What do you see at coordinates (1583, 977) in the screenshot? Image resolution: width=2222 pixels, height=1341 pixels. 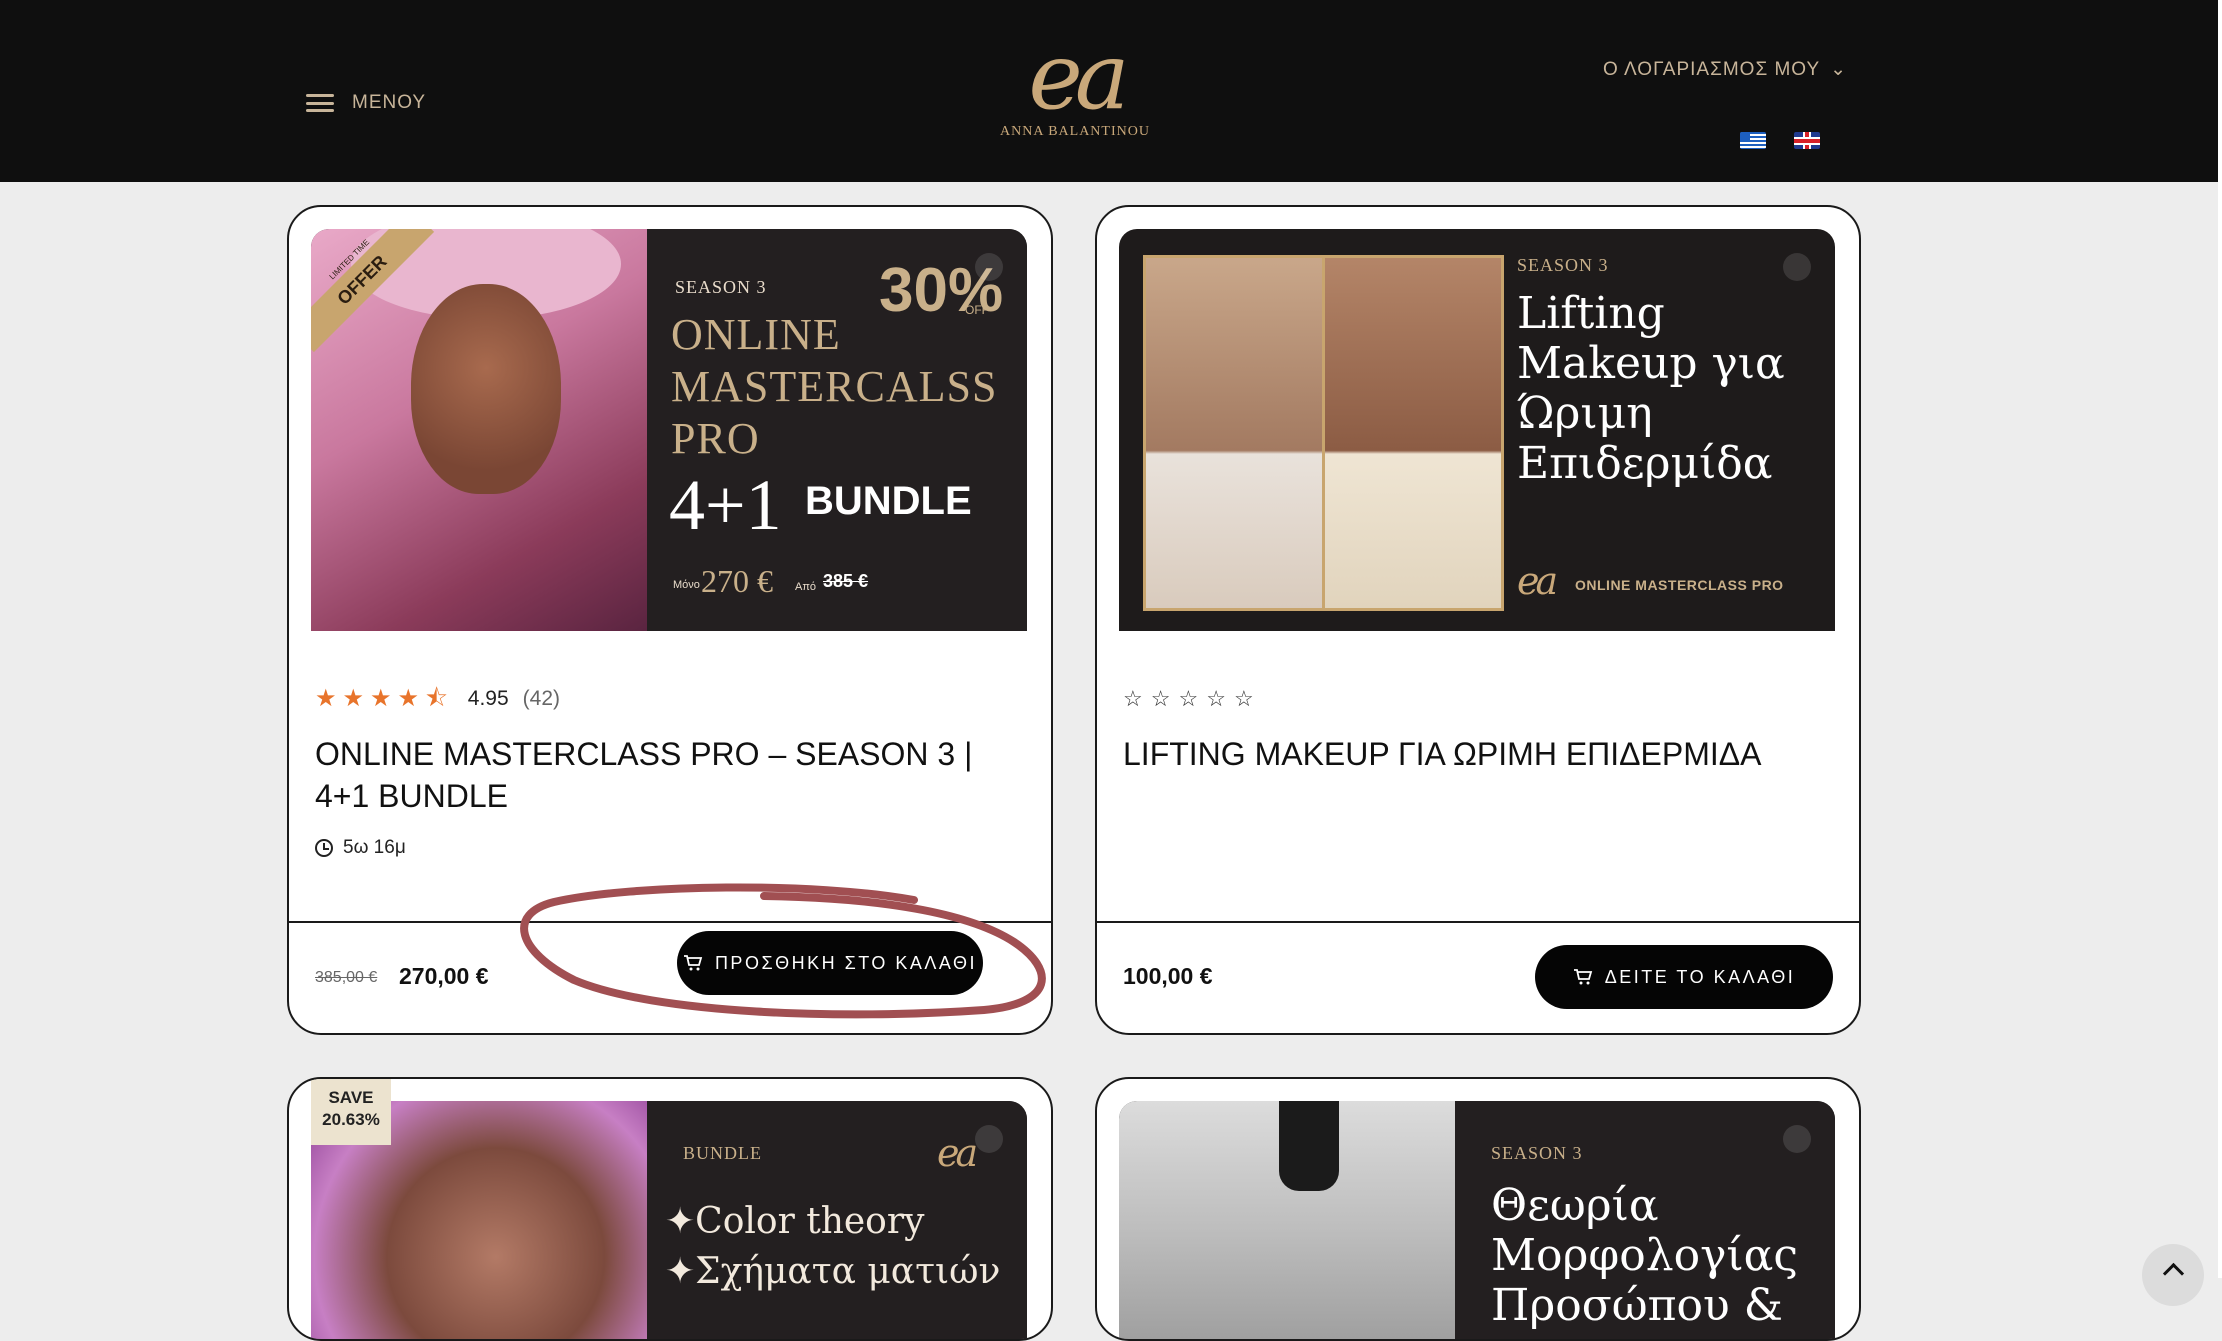 I see `cart-icon` at bounding box center [1583, 977].